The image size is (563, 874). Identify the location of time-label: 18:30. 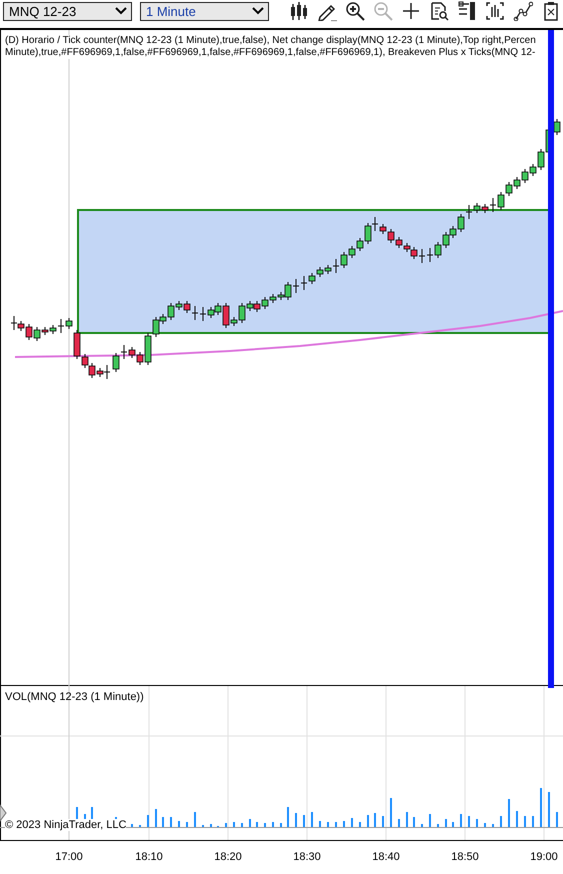
(307, 857).